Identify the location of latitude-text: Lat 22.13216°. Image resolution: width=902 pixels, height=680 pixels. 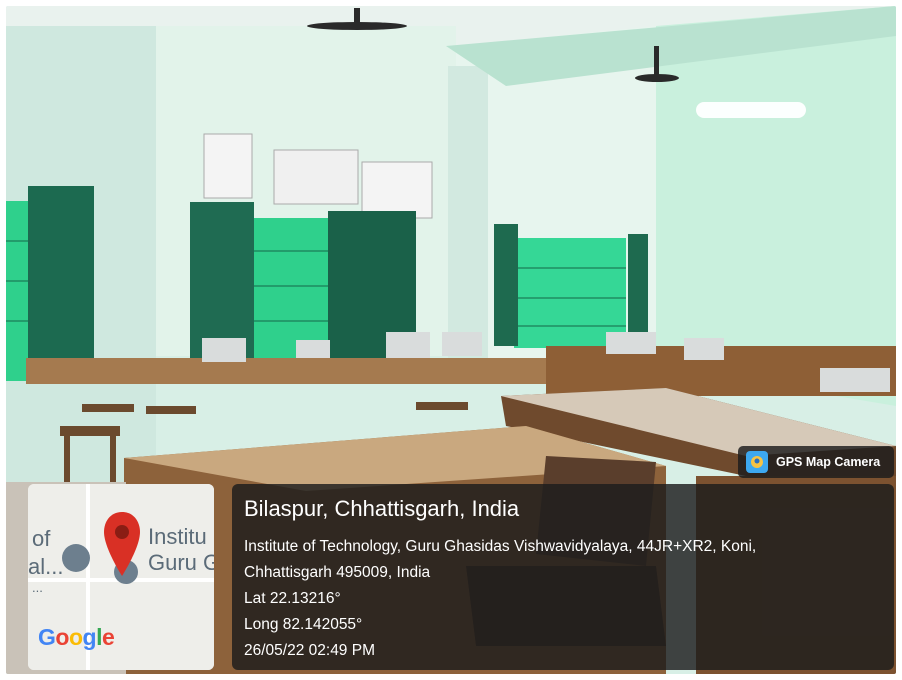
(292, 598).